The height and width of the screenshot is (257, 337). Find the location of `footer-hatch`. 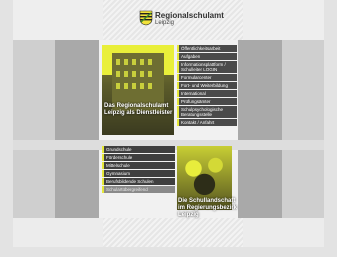

footer-hatch is located at coordinates (173, 232).